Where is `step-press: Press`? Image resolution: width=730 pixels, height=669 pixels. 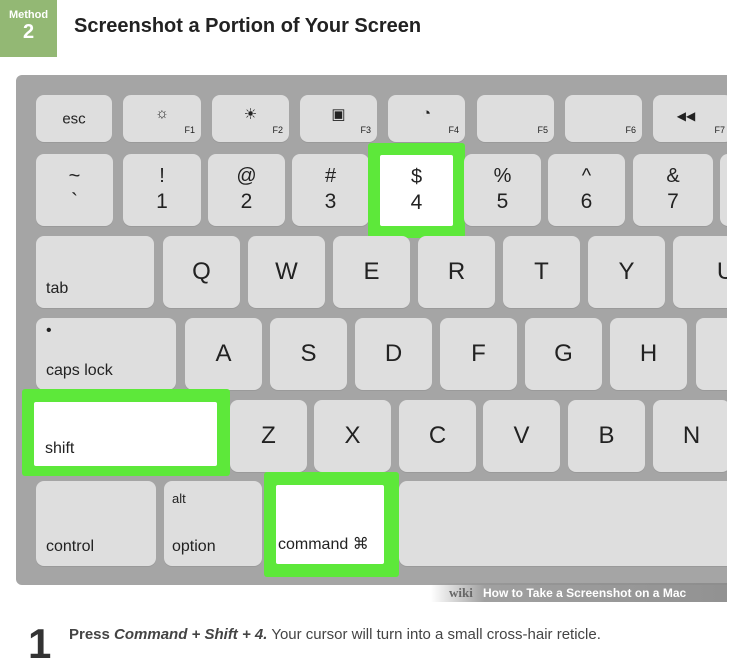 step-press: Press is located at coordinates (89, 634).